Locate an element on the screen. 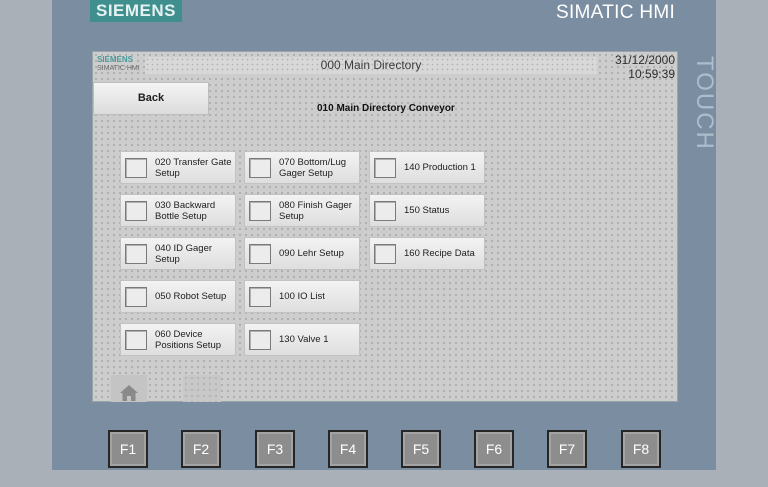 The height and width of the screenshot is (487, 768). menu-button-label: 150 Status is located at coordinates (427, 210).